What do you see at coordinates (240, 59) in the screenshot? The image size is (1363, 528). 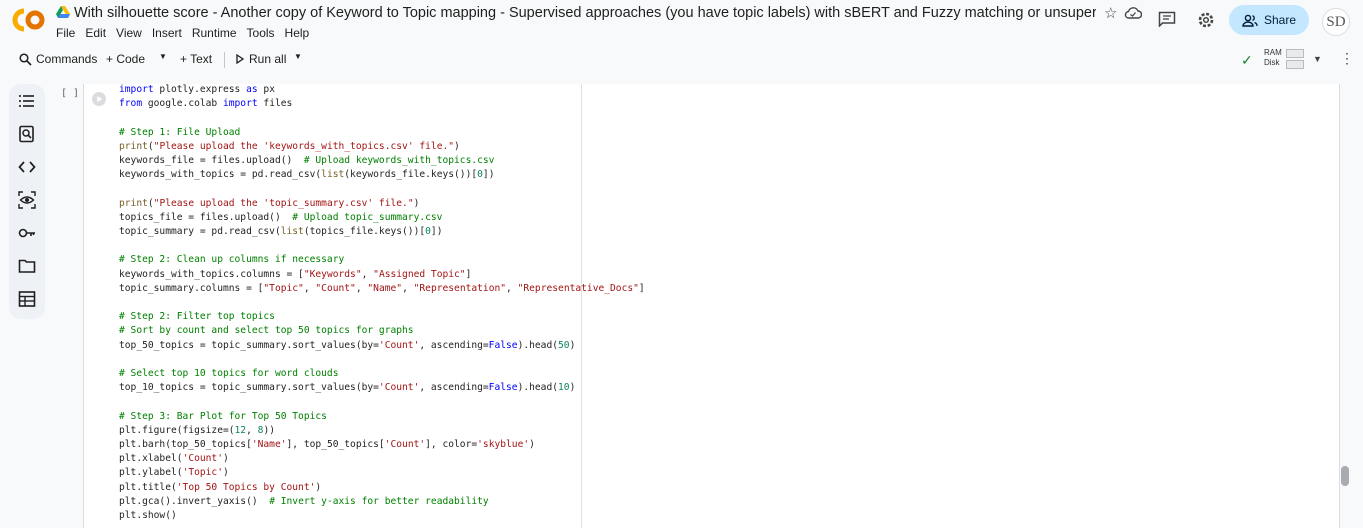 I see `play-icon` at bounding box center [240, 59].